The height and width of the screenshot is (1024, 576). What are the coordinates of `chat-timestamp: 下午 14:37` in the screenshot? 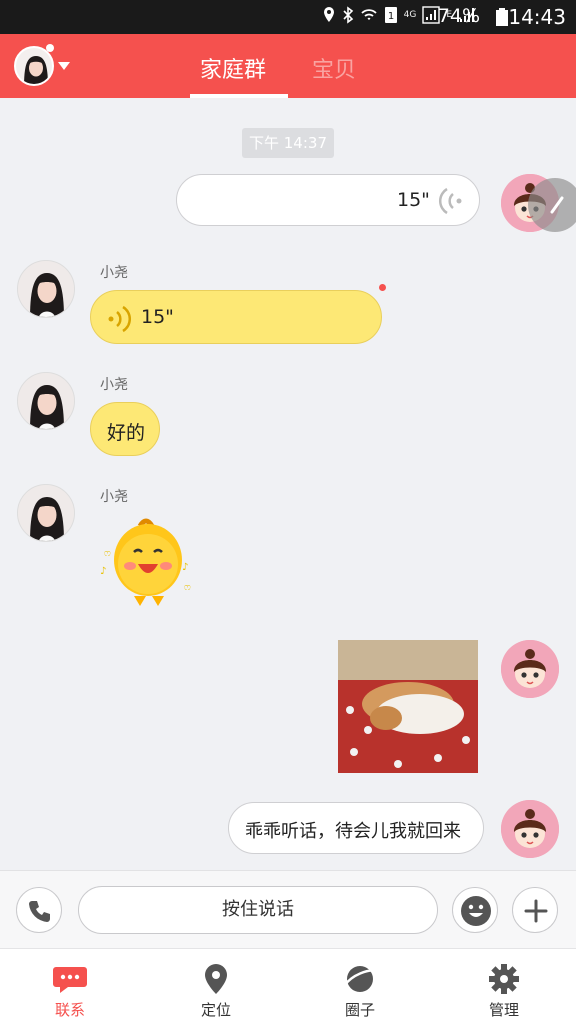 It's located at (288, 143).